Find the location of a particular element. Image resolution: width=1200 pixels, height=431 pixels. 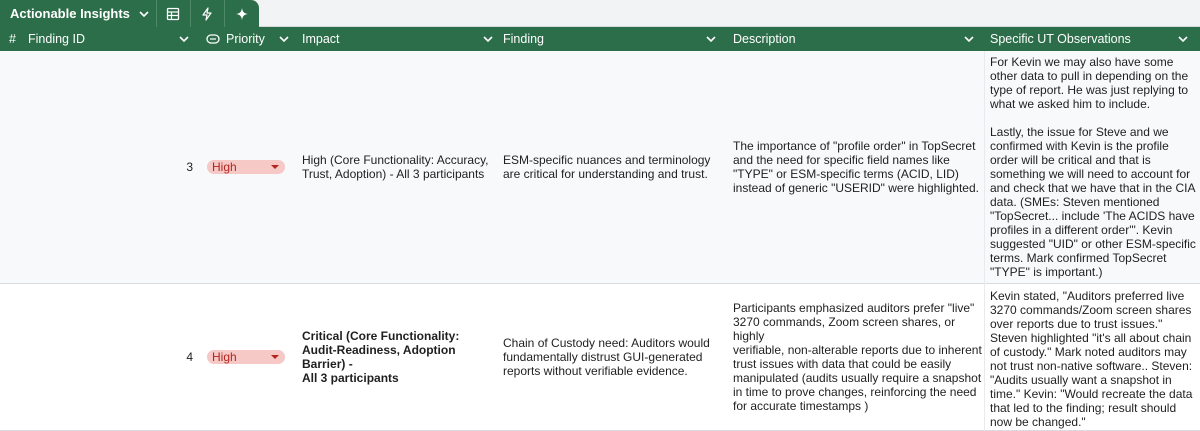

bolt-icon is located at coordinates (207, 13).